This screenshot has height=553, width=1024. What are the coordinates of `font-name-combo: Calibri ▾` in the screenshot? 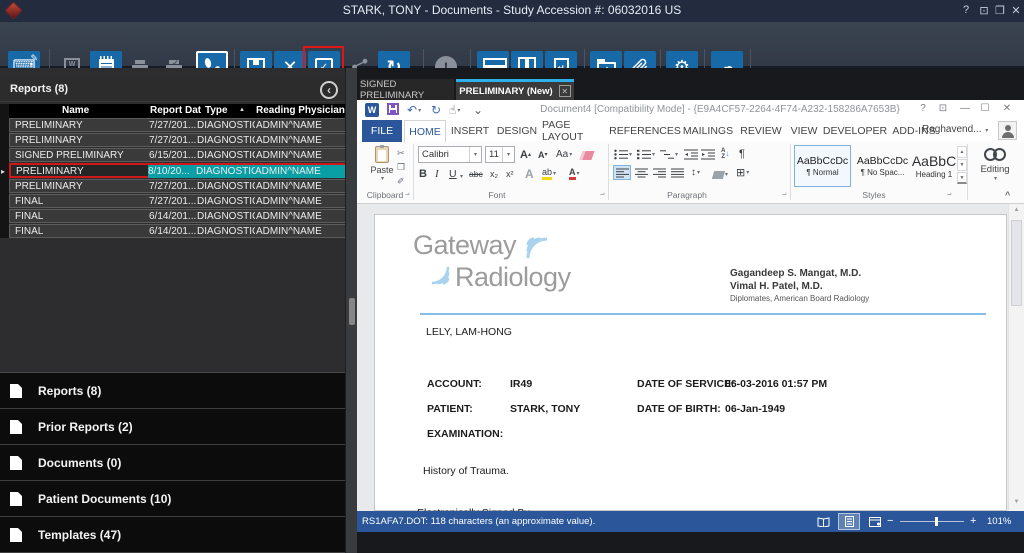 It's located at (450, 154).